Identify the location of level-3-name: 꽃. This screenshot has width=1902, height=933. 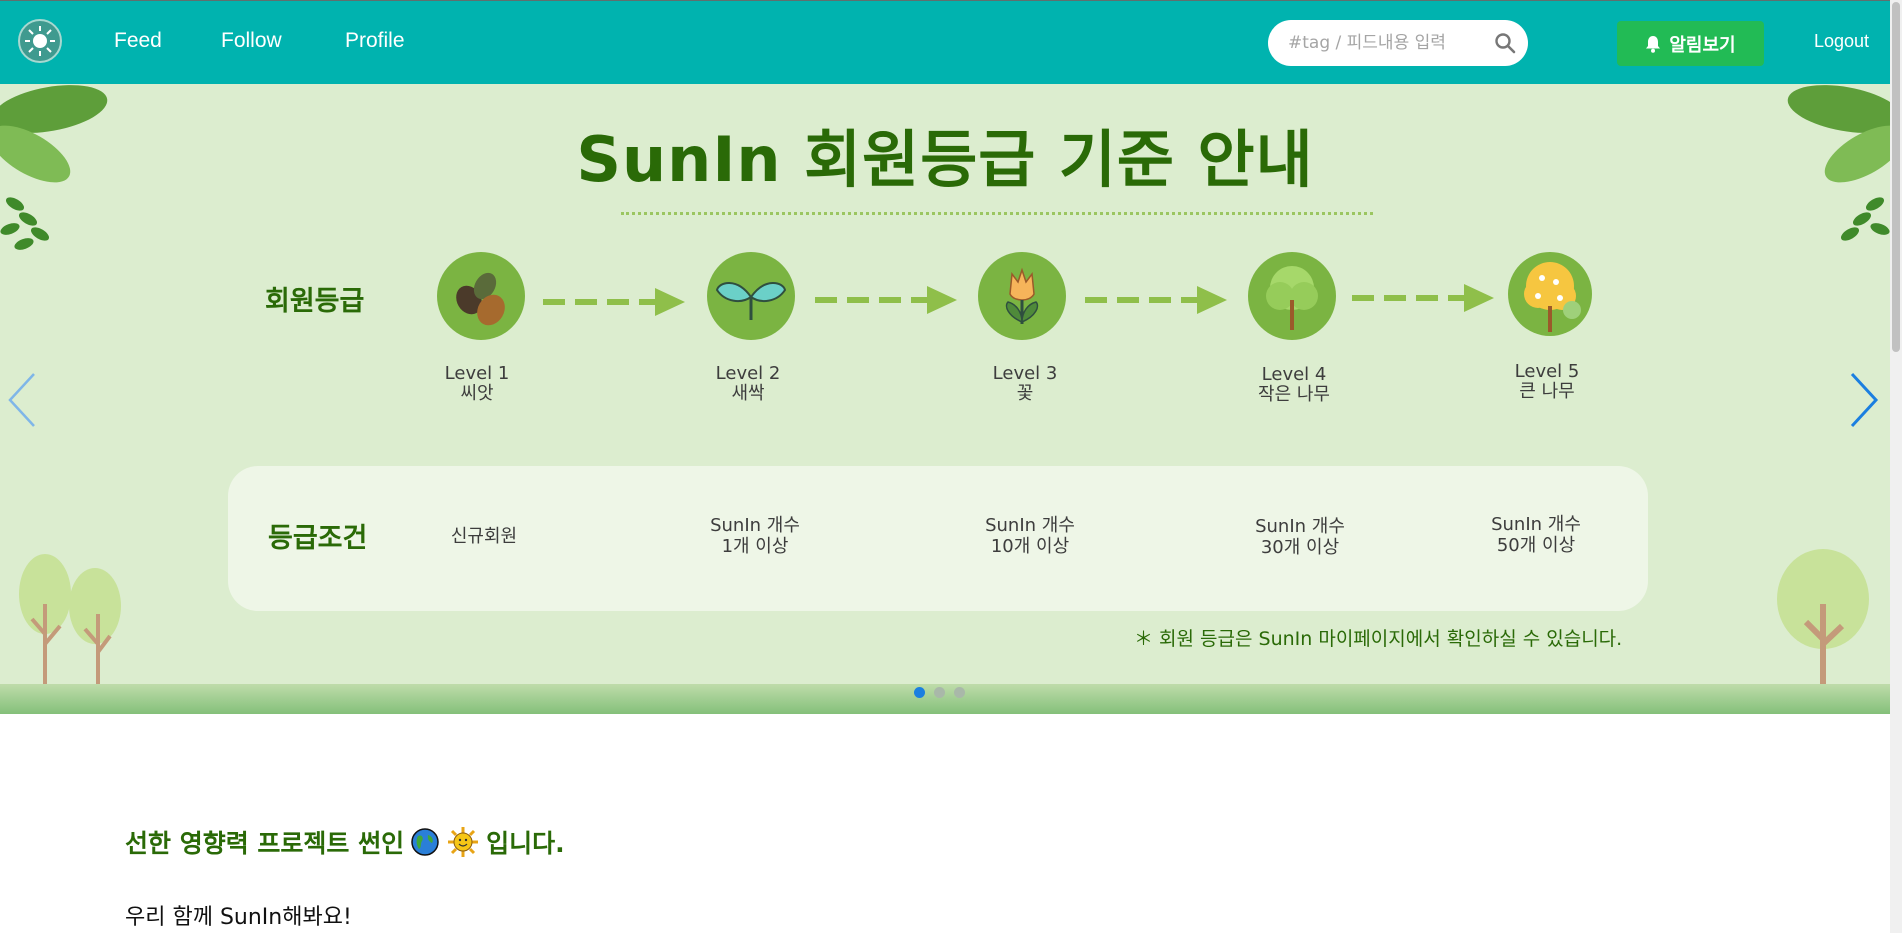
(1025, 393).